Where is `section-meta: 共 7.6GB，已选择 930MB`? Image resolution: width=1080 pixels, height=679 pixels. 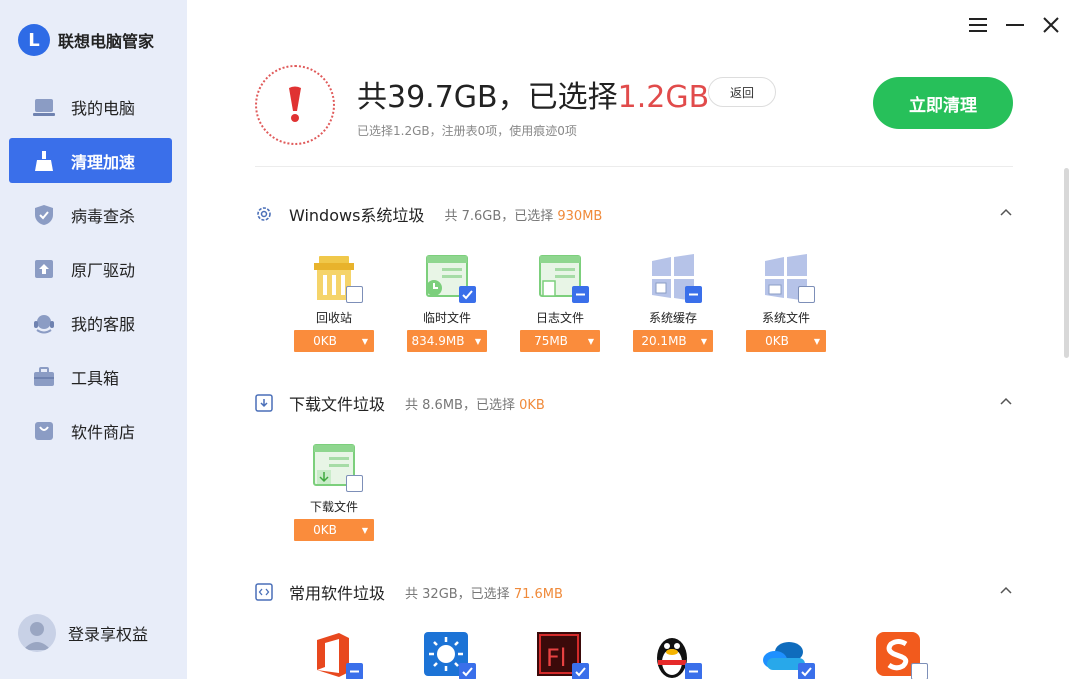
section-meta: 共 7.6GB，已选择 930MB is located at coordinates (523, 214).